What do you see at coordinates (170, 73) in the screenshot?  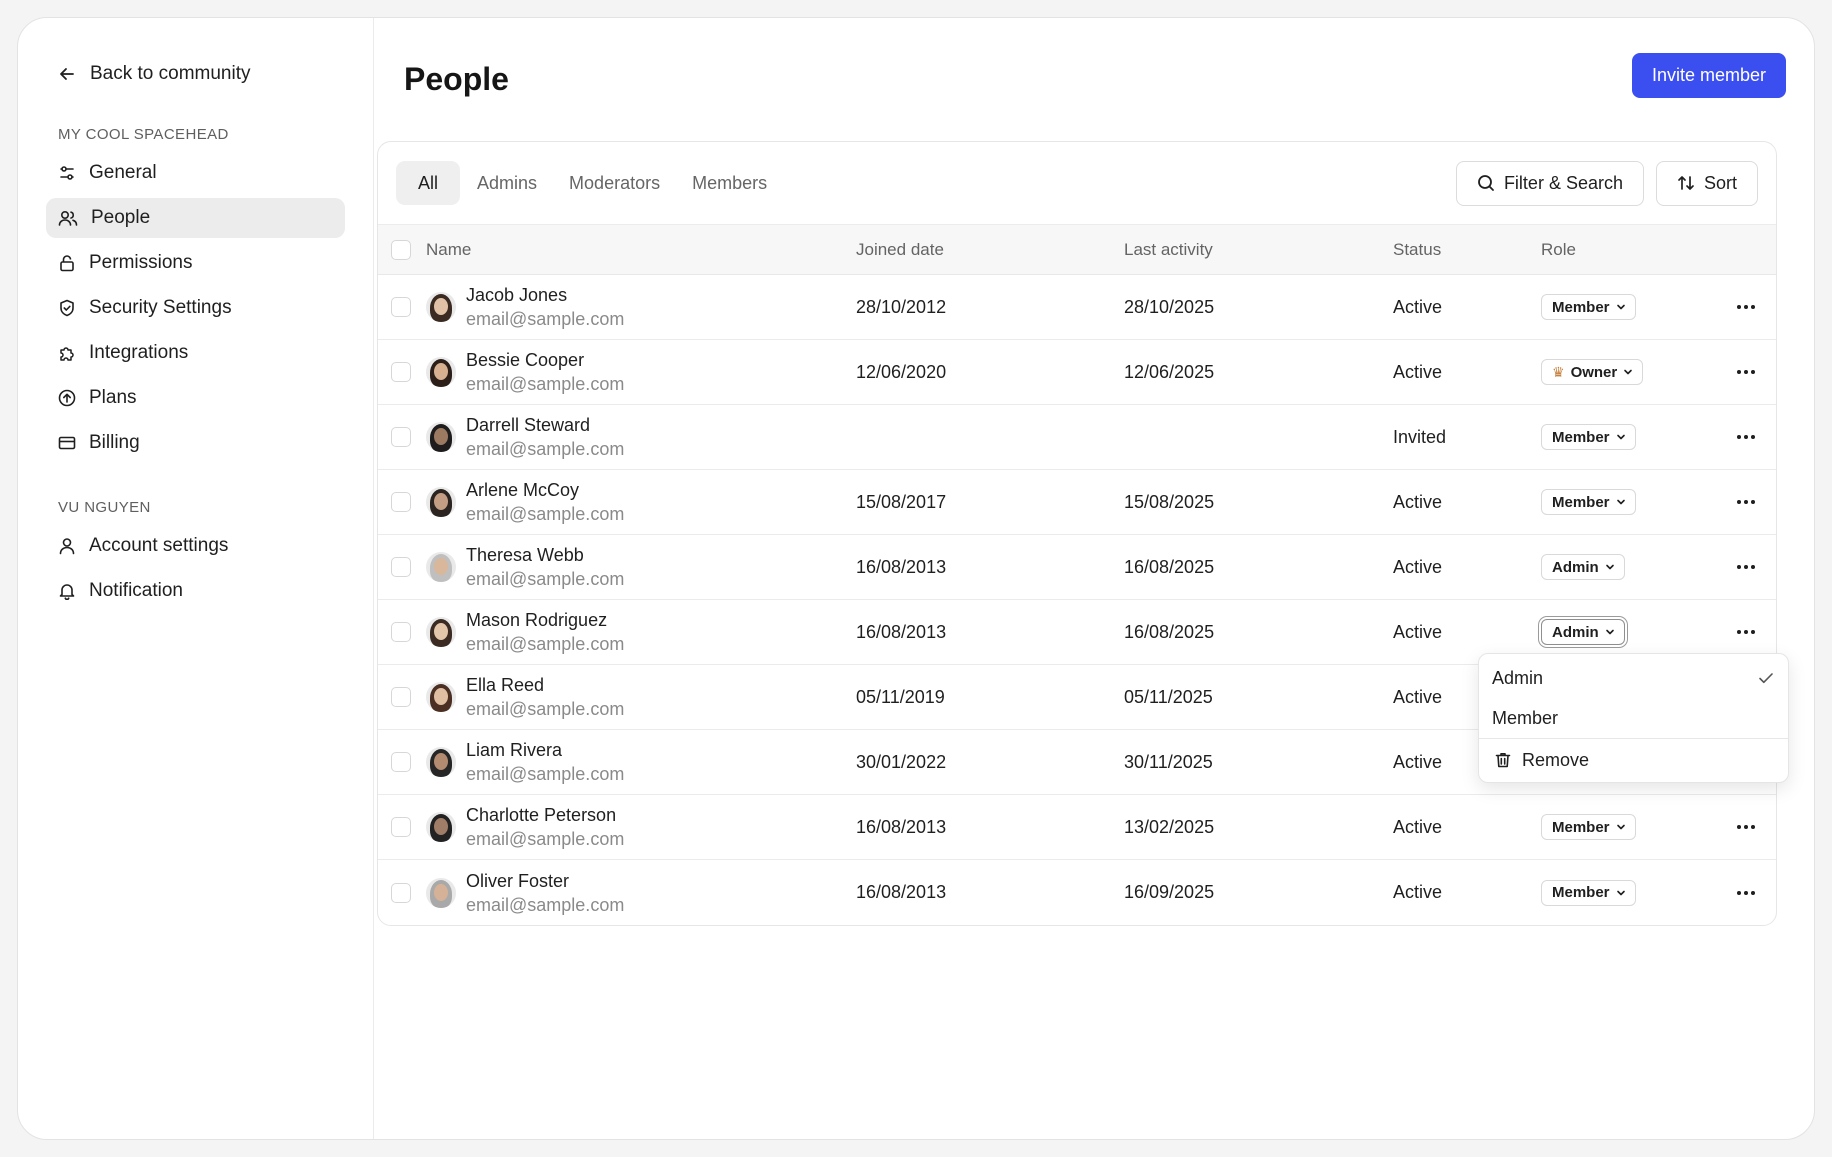 I see `back-label: Back to community` at bounding box center [170, 73].